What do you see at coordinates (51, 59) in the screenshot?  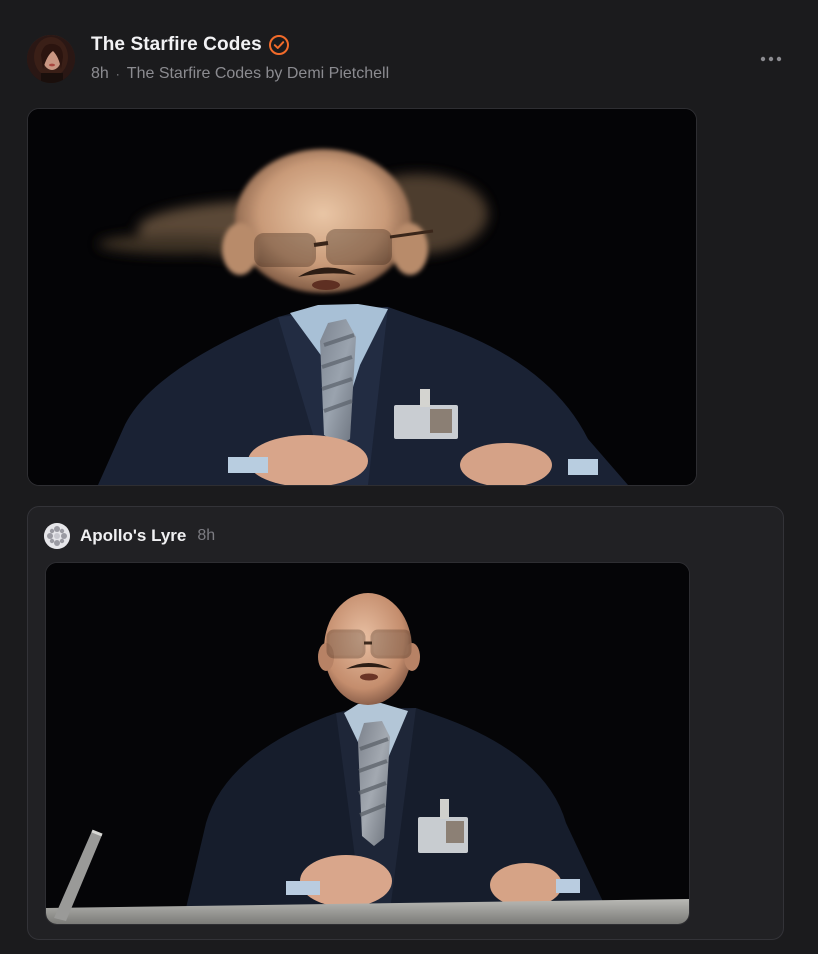 I see `author-avatar` at bounding box center [51, 59].